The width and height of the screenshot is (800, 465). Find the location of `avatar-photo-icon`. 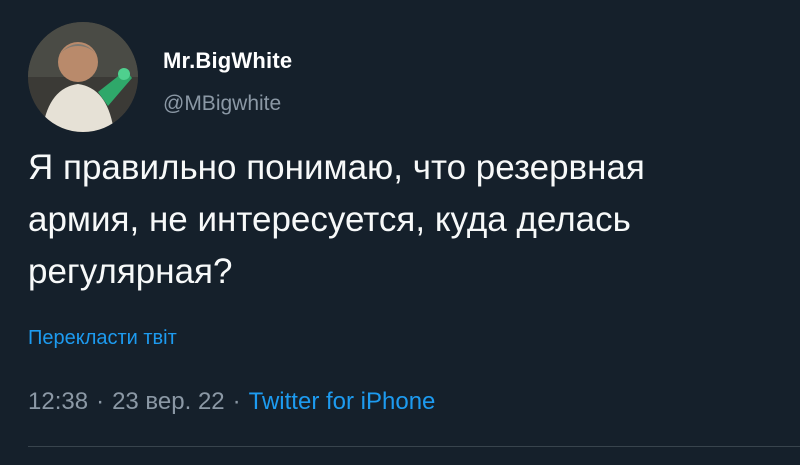

avatar-photo-icon is located at coordinates (83, 77).